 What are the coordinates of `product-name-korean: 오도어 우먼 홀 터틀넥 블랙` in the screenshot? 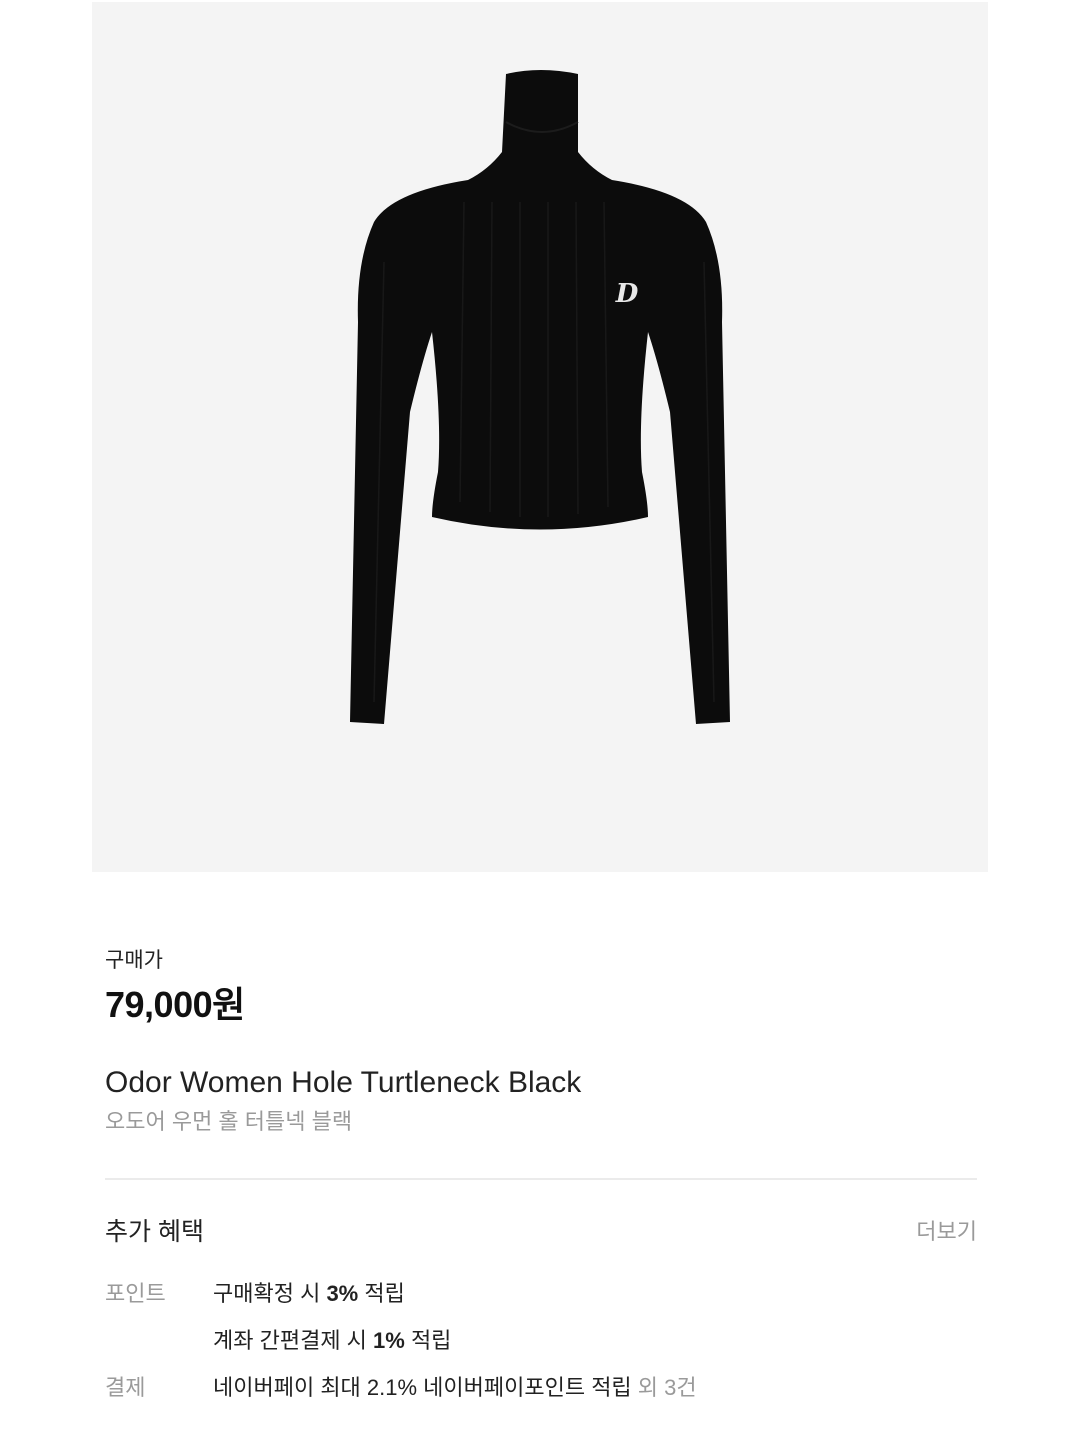 It's located at (229, 1121).